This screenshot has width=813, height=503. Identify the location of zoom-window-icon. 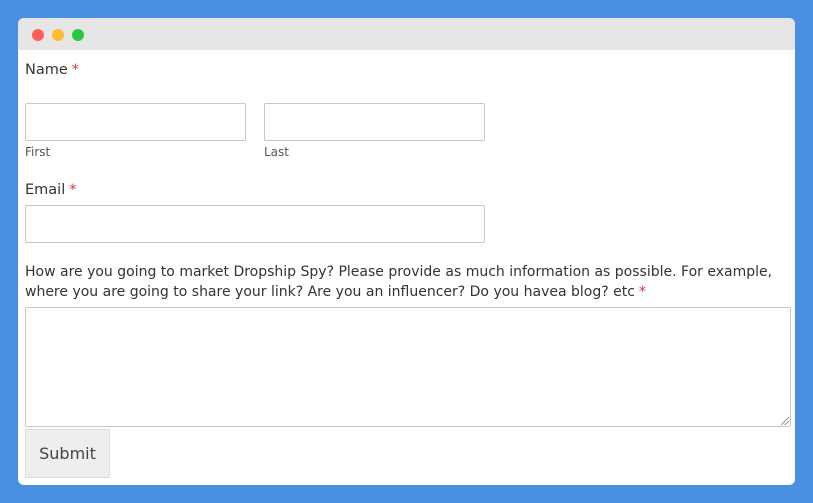
(78, 35).